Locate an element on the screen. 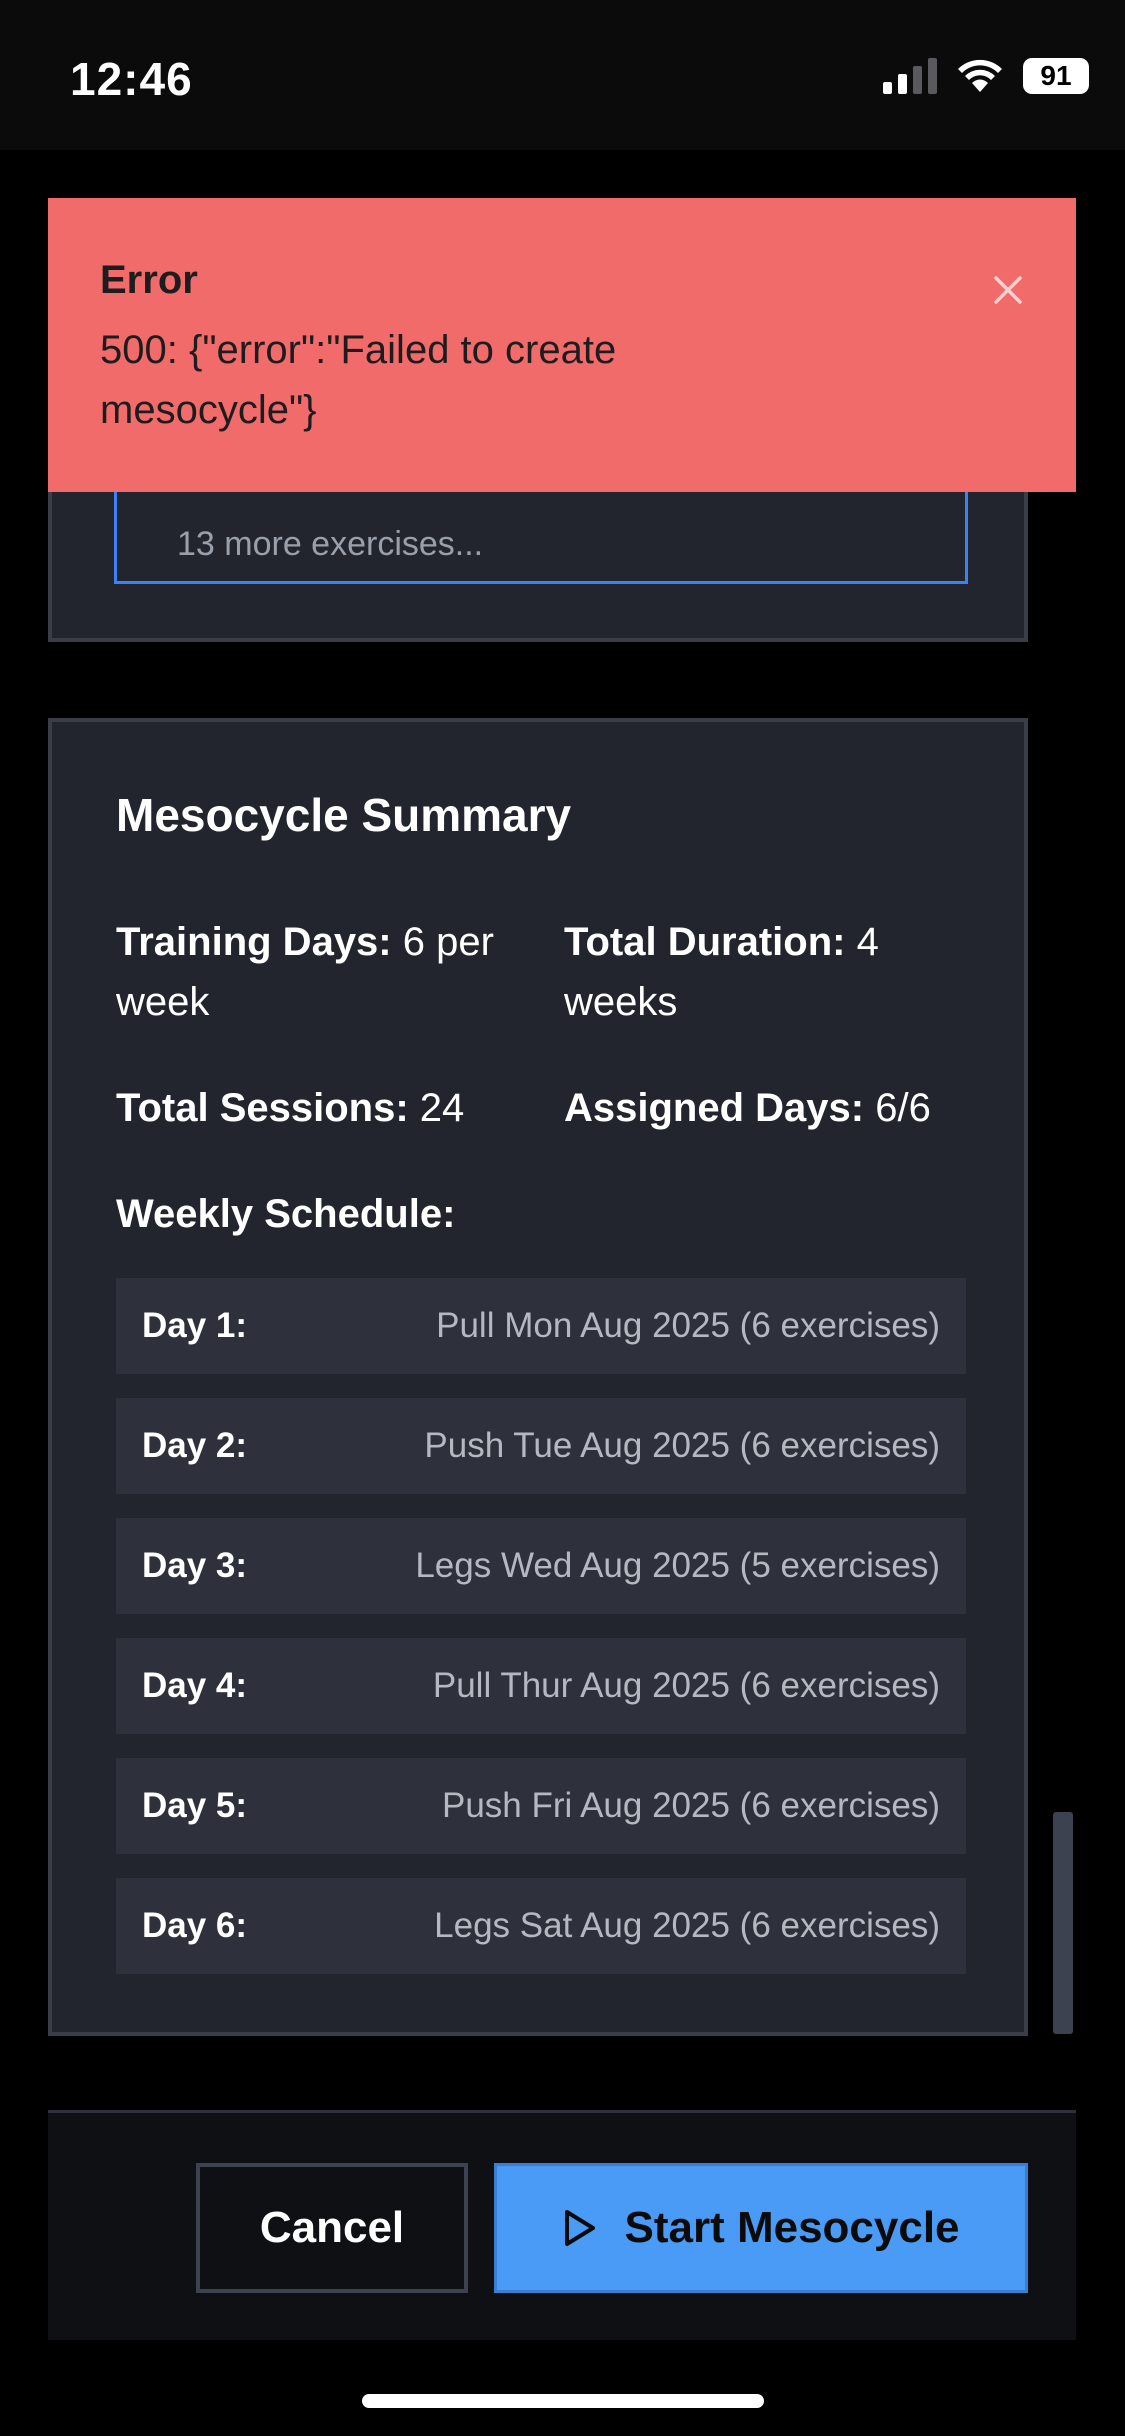 The image size is (1125, 2436). schedule-row: Day 2: Push Tue Aug 2025 (6 exercises) is located at coordinates (541, 1446).